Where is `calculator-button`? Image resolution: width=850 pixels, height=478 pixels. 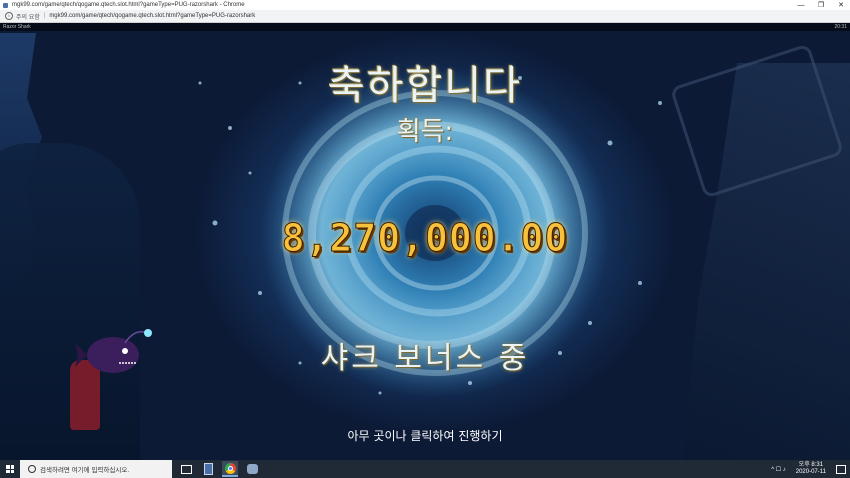
calculator-button is located at coordinates (208, 469).